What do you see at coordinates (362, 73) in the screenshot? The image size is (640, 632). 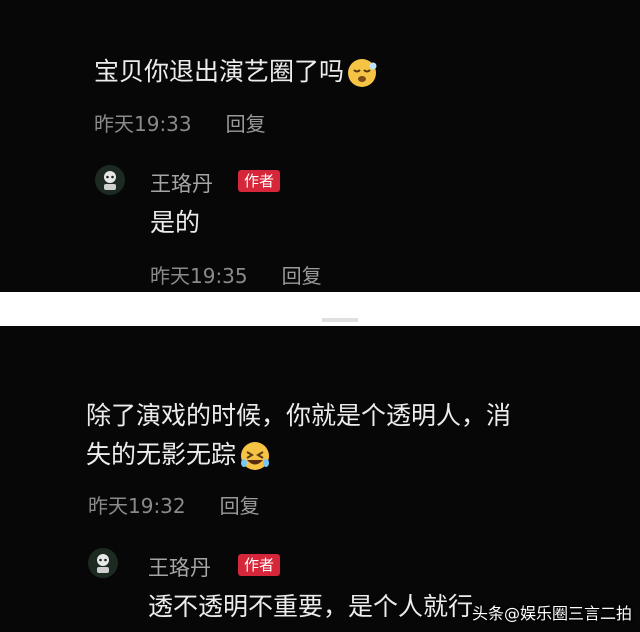 I see `sleepy-face-emoji-icon` at bounding box center [362, 73].